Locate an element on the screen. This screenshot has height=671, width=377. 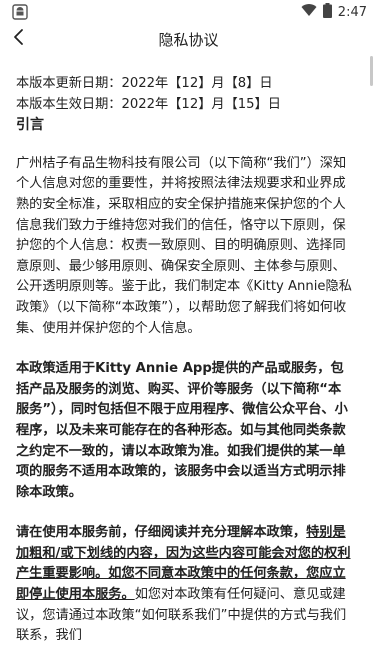
update-date: 本版本更新日期：2022年【12】月【8】日 is located at coordinates (144, 83).